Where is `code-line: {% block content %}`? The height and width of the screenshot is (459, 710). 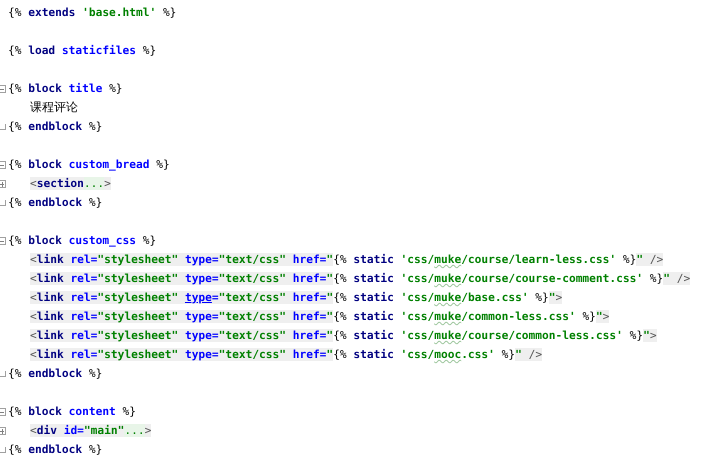
code-line: {% block content %} is located at coordinates (72, 412).